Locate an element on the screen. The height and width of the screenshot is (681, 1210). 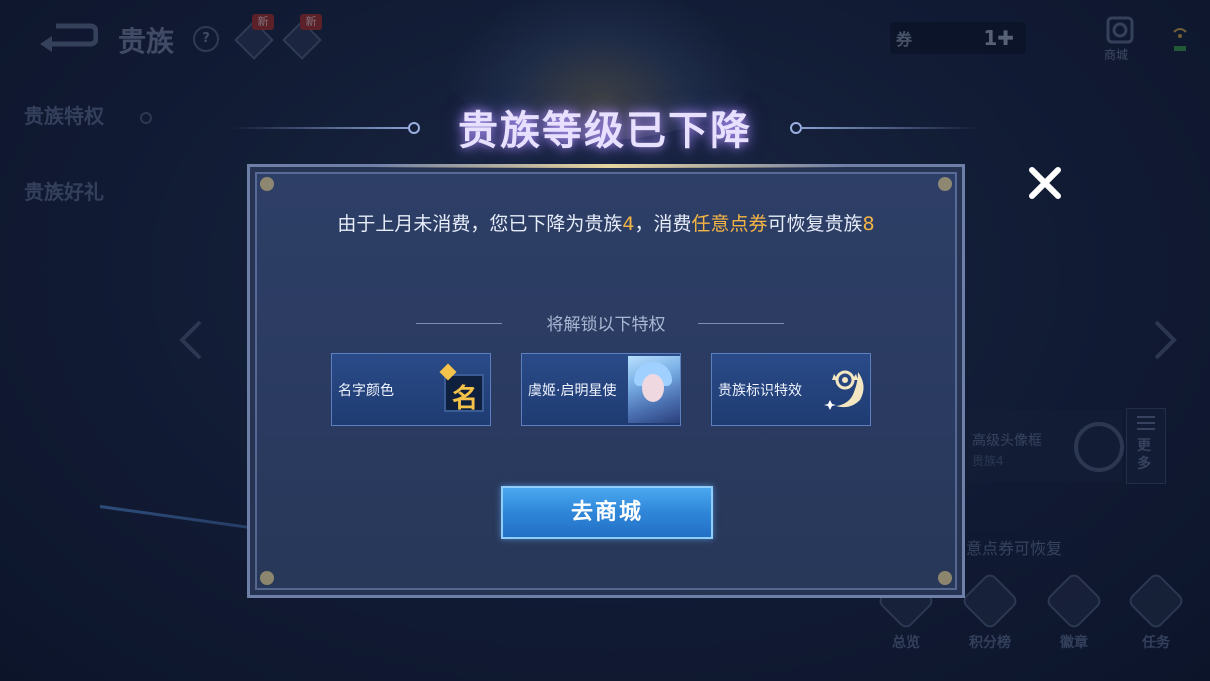
dialog-message: 由于上月未消费，您已下降为贵族4，消费任意点券可恢复贵族8 is located at coordinates (606, 224).